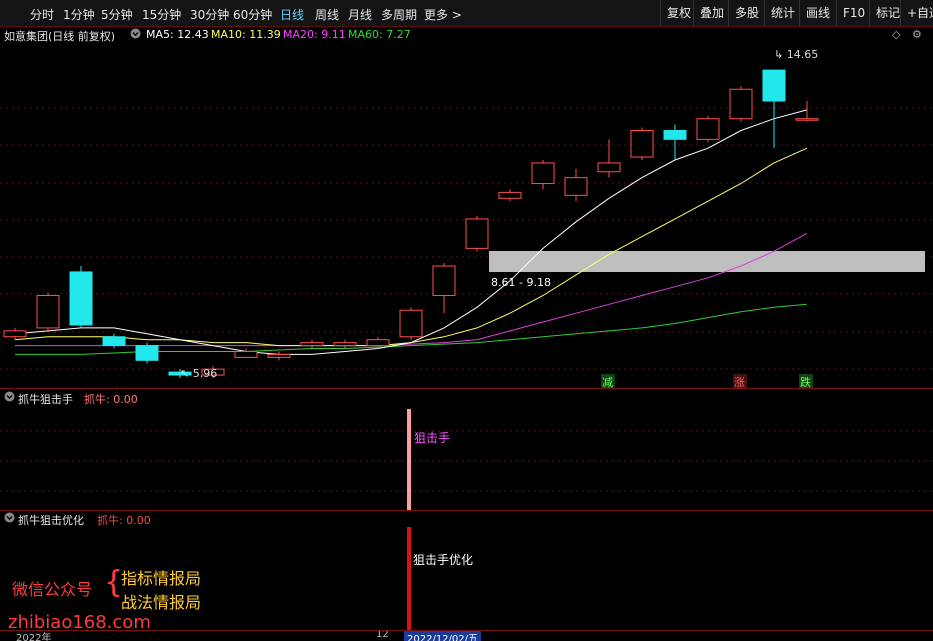 The image size is (933, 641). Describe the element at coordinates (42, 14) in the screenshot. I see `period-tab: 分时` at that location.